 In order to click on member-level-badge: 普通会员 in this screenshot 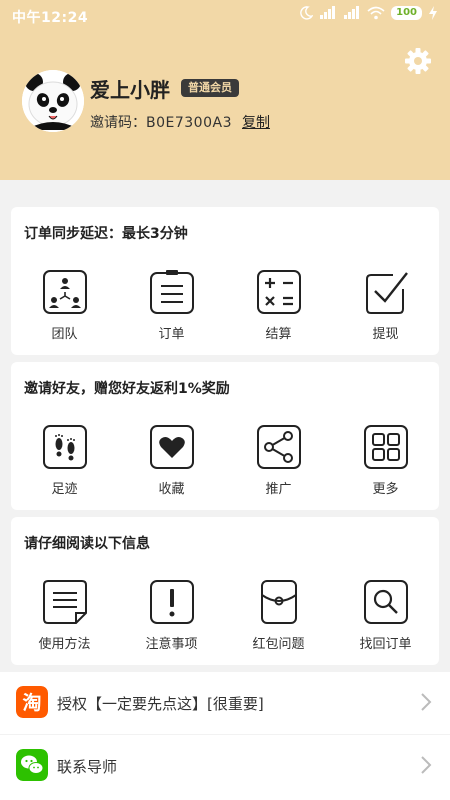, I will do `click(210, 88)`.